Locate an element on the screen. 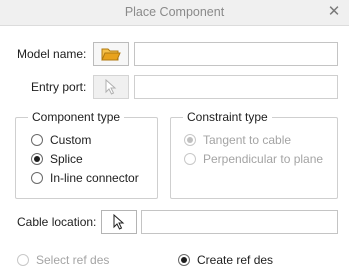  folder-open-icon is located at coordinates (111, 54).